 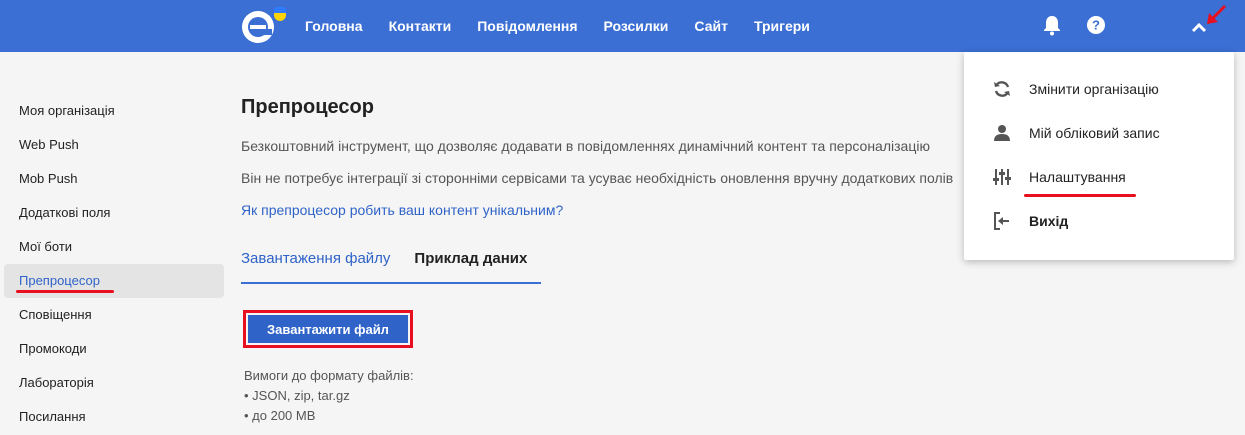 I want to click on requirement-item: JSON, zip, tar.gz, so click(x=329, y=396).